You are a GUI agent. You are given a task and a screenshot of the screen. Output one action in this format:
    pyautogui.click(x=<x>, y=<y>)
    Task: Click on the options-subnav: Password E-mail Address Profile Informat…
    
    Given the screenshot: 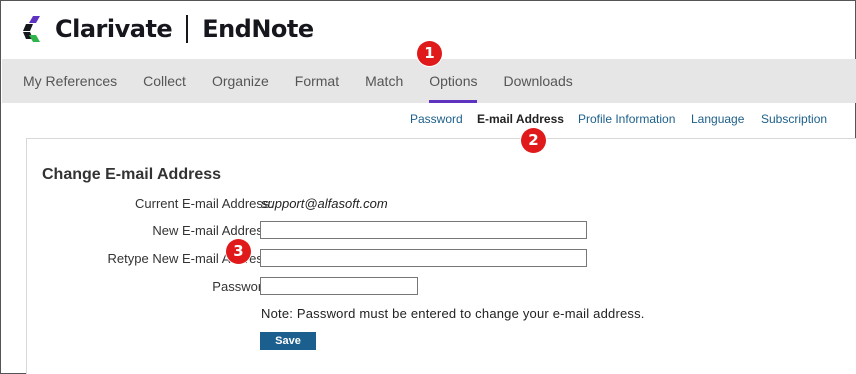 What is the action you would take?
    pyautogui.click(x=428, y=120)
    